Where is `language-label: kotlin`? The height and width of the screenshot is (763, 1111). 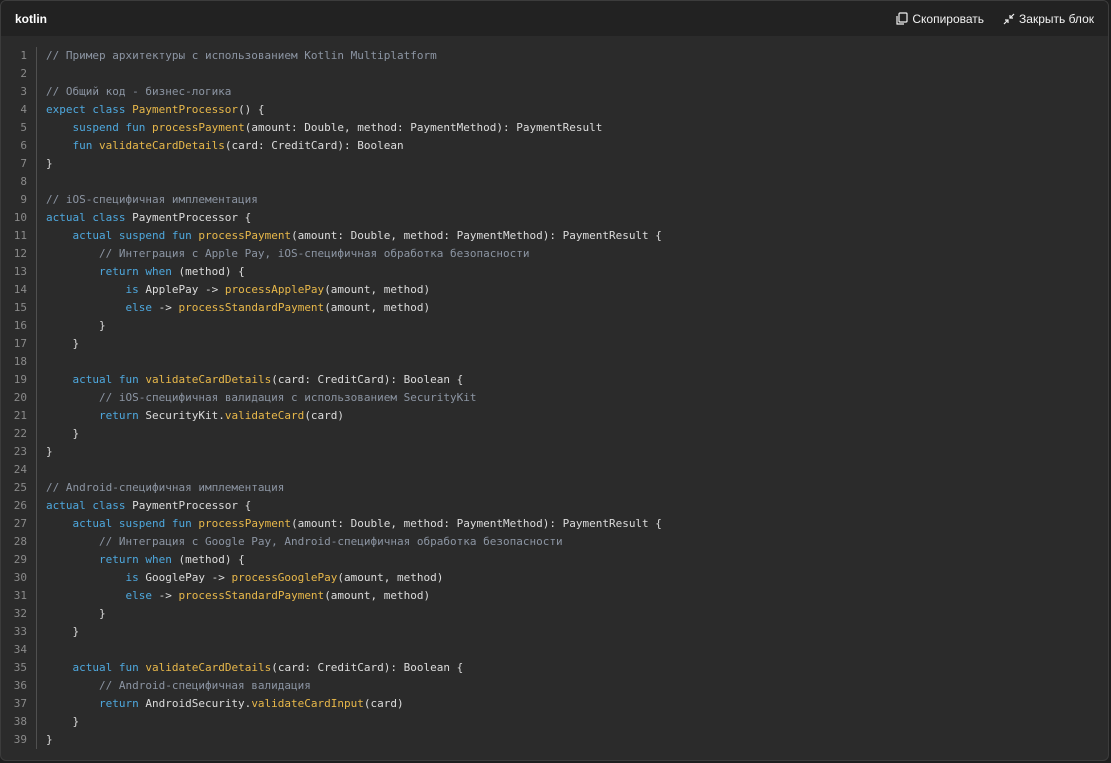 language-label: kotlin is located at coordinates (31, 18).